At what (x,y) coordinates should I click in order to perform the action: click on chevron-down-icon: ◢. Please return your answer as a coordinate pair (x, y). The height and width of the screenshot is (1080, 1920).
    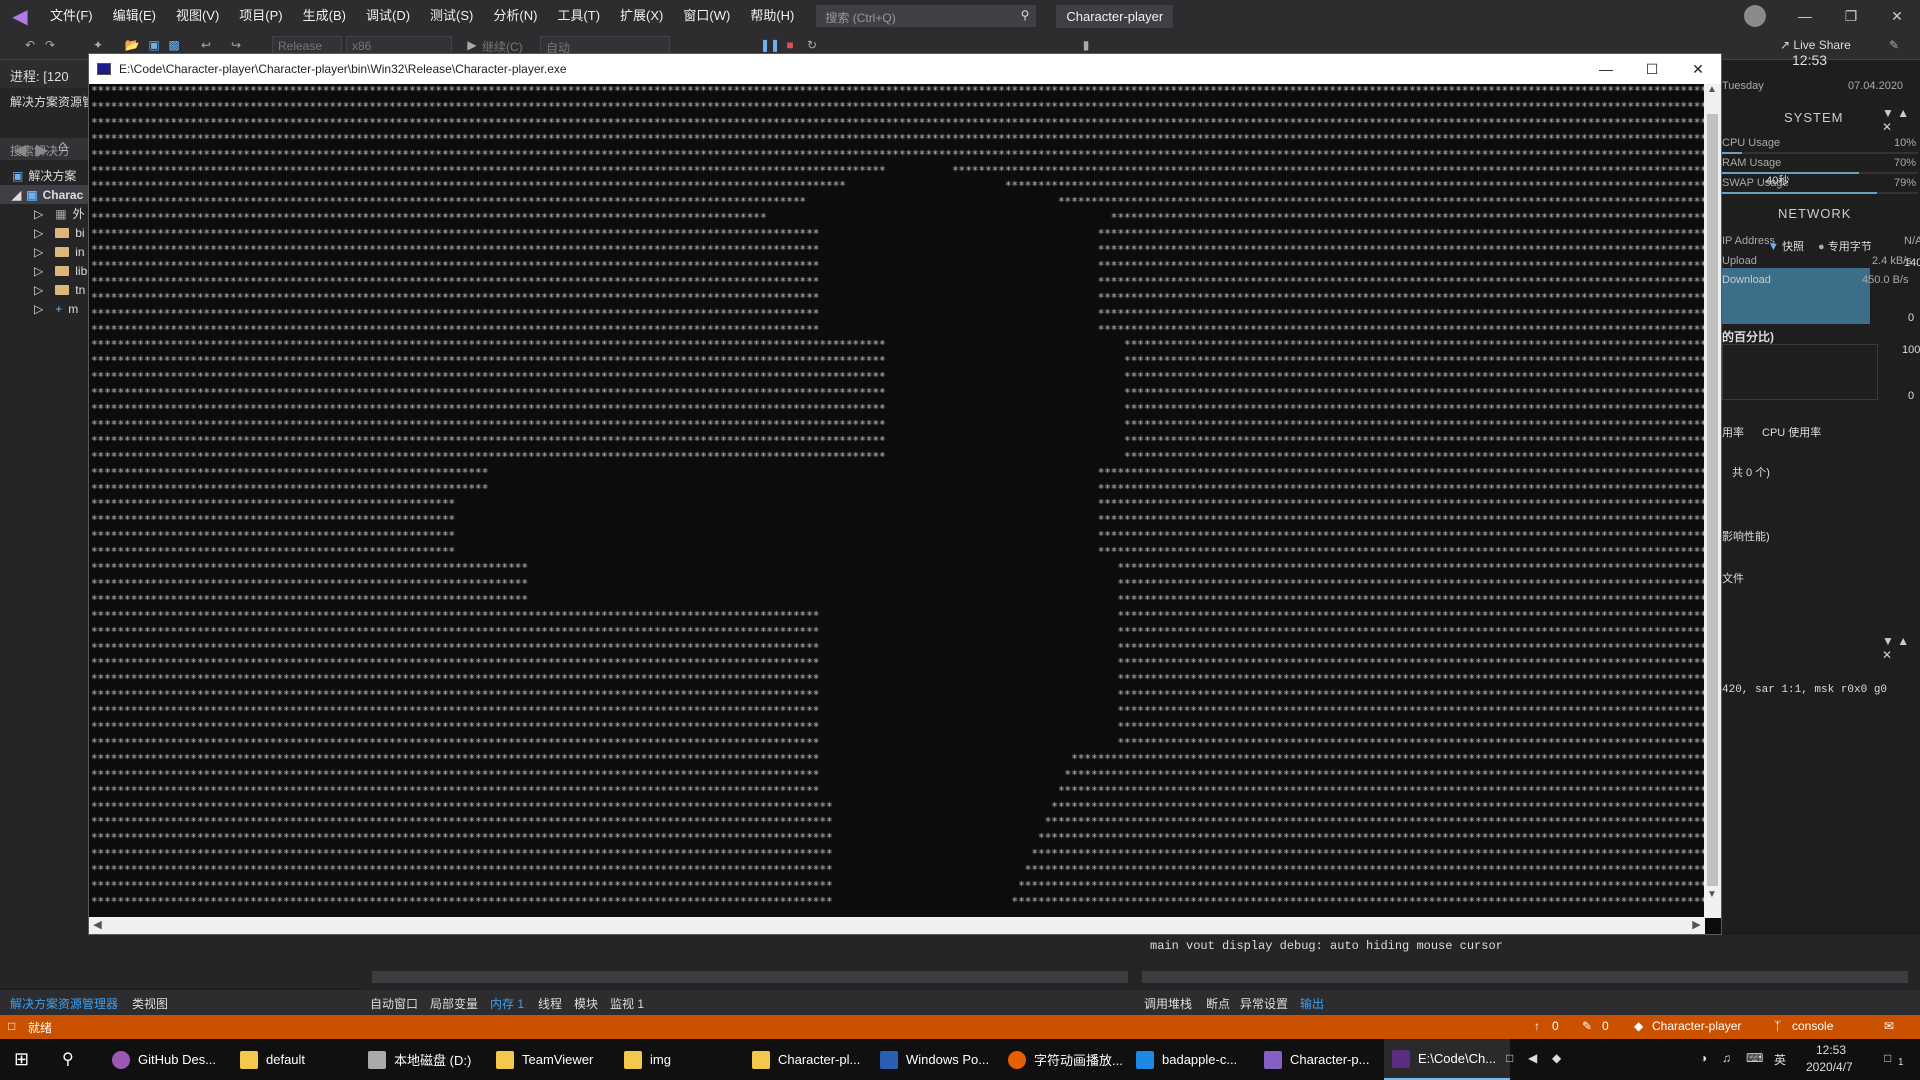
    Looking at the image, I should click on (16, 195).